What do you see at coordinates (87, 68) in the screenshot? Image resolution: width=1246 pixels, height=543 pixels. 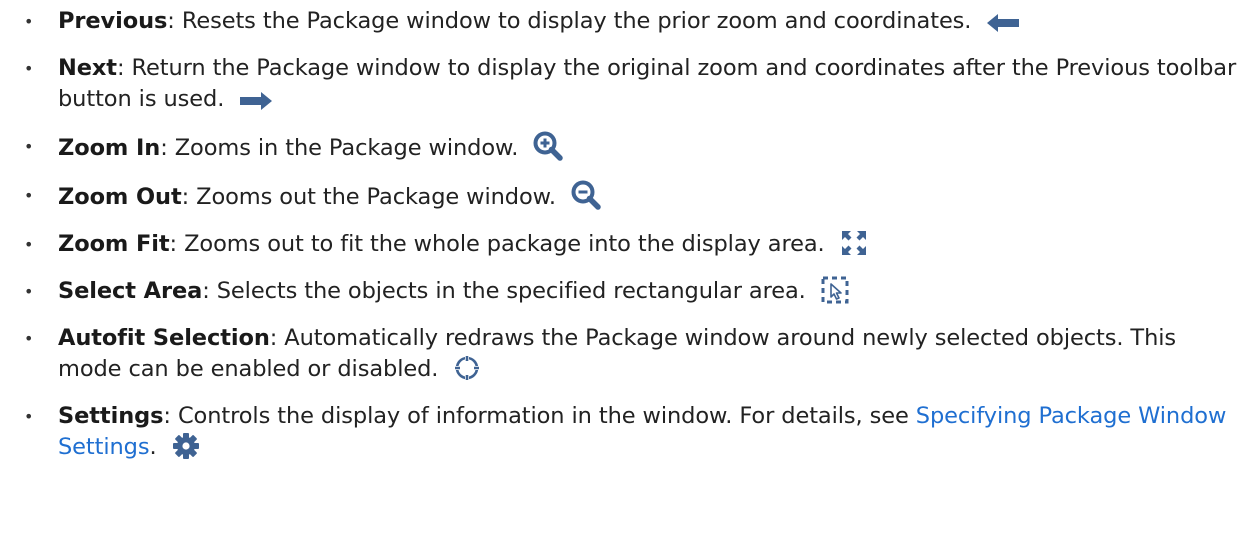 I see `term-next: Next` at bounding box center [87, 68].